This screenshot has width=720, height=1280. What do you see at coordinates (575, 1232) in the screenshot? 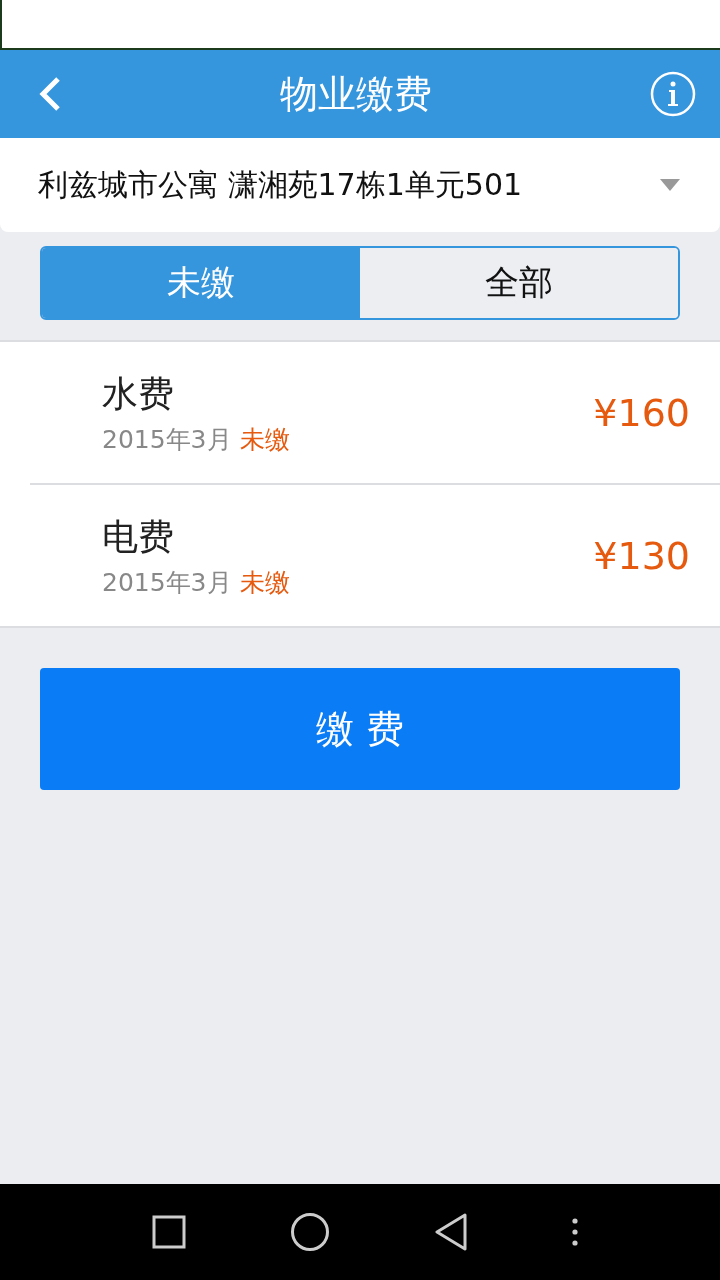
I see `more-icon` at bounding box center [575, 1232].